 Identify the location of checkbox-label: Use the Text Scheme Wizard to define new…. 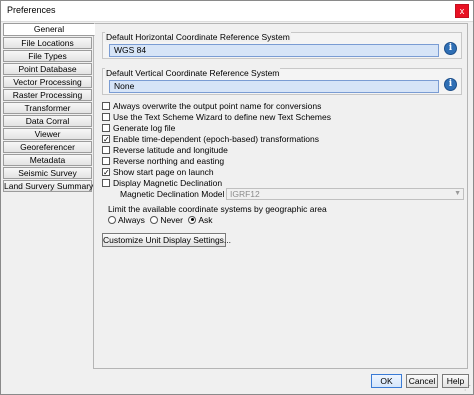
(222, 117).